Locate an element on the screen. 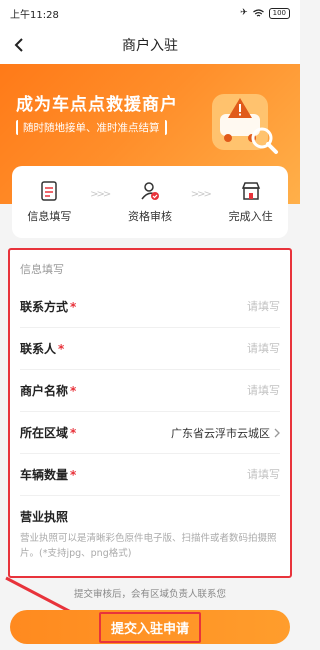 The height and width of the screenshot is (650, 320). car-warning-illustration is located at coordinates (245, 124).